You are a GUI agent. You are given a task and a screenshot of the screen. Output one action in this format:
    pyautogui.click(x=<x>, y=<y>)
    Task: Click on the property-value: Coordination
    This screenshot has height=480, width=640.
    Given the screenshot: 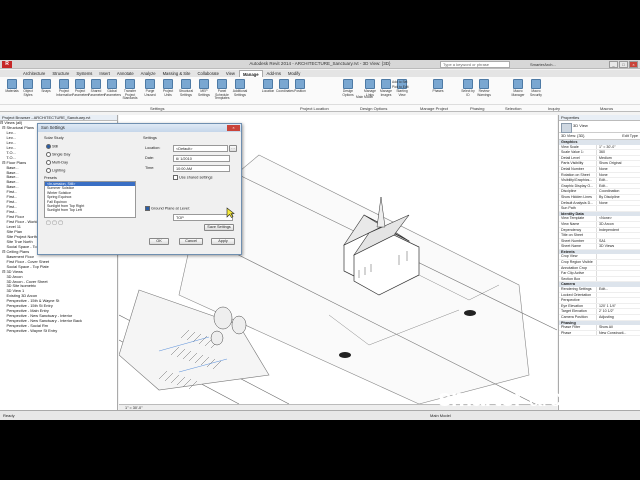 What is the action you would take?
    pyautogui.click(x=618, y=191)
    